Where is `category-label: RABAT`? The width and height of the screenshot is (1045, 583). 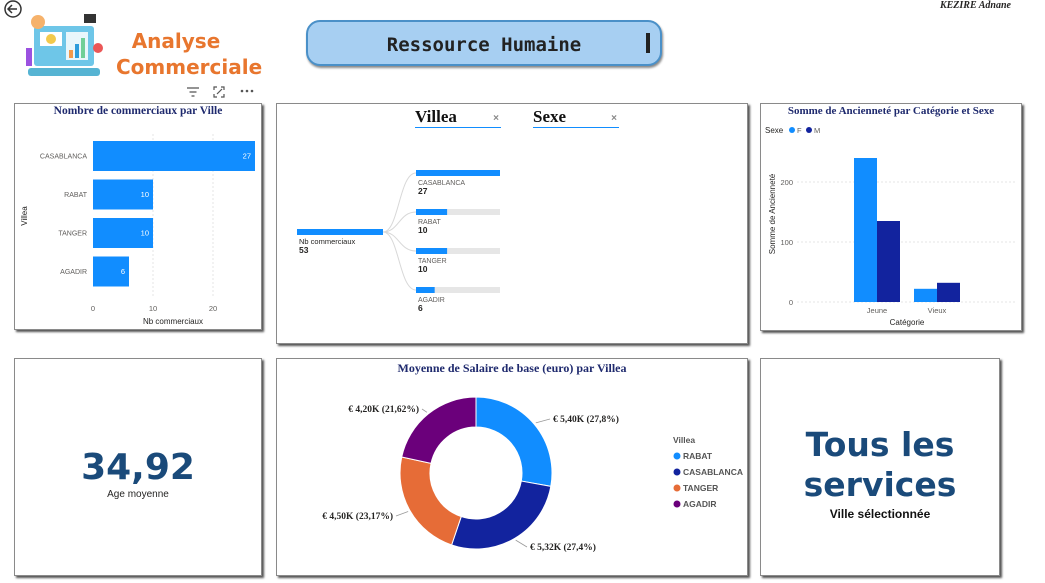
category-label: RABAT is located at coordinates (76, 195).